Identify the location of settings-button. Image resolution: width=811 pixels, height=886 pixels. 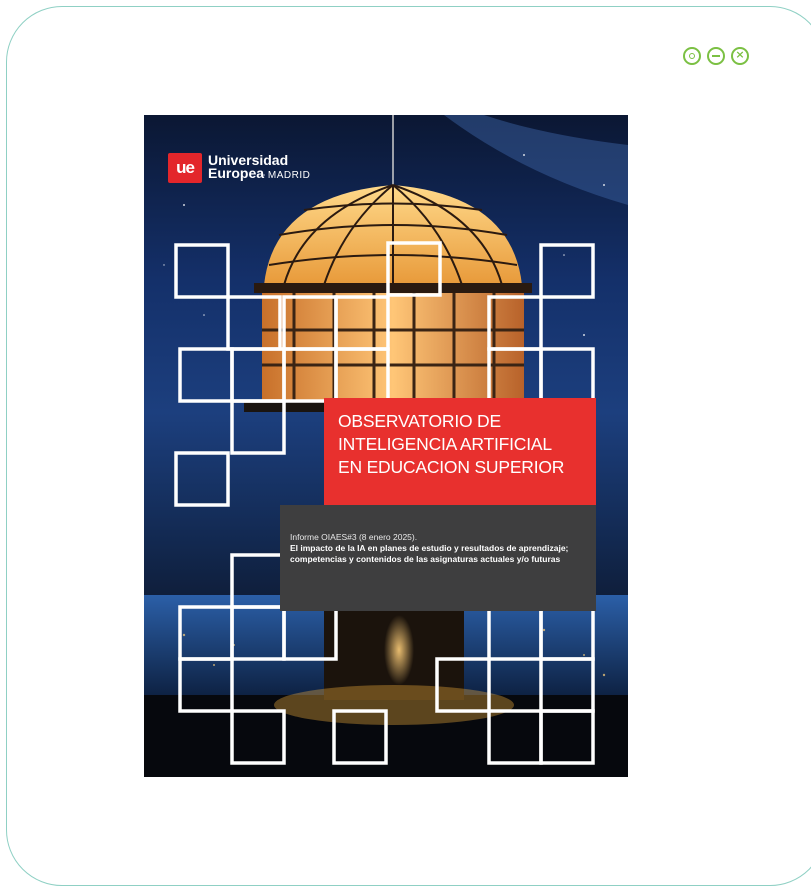
(692, 56).